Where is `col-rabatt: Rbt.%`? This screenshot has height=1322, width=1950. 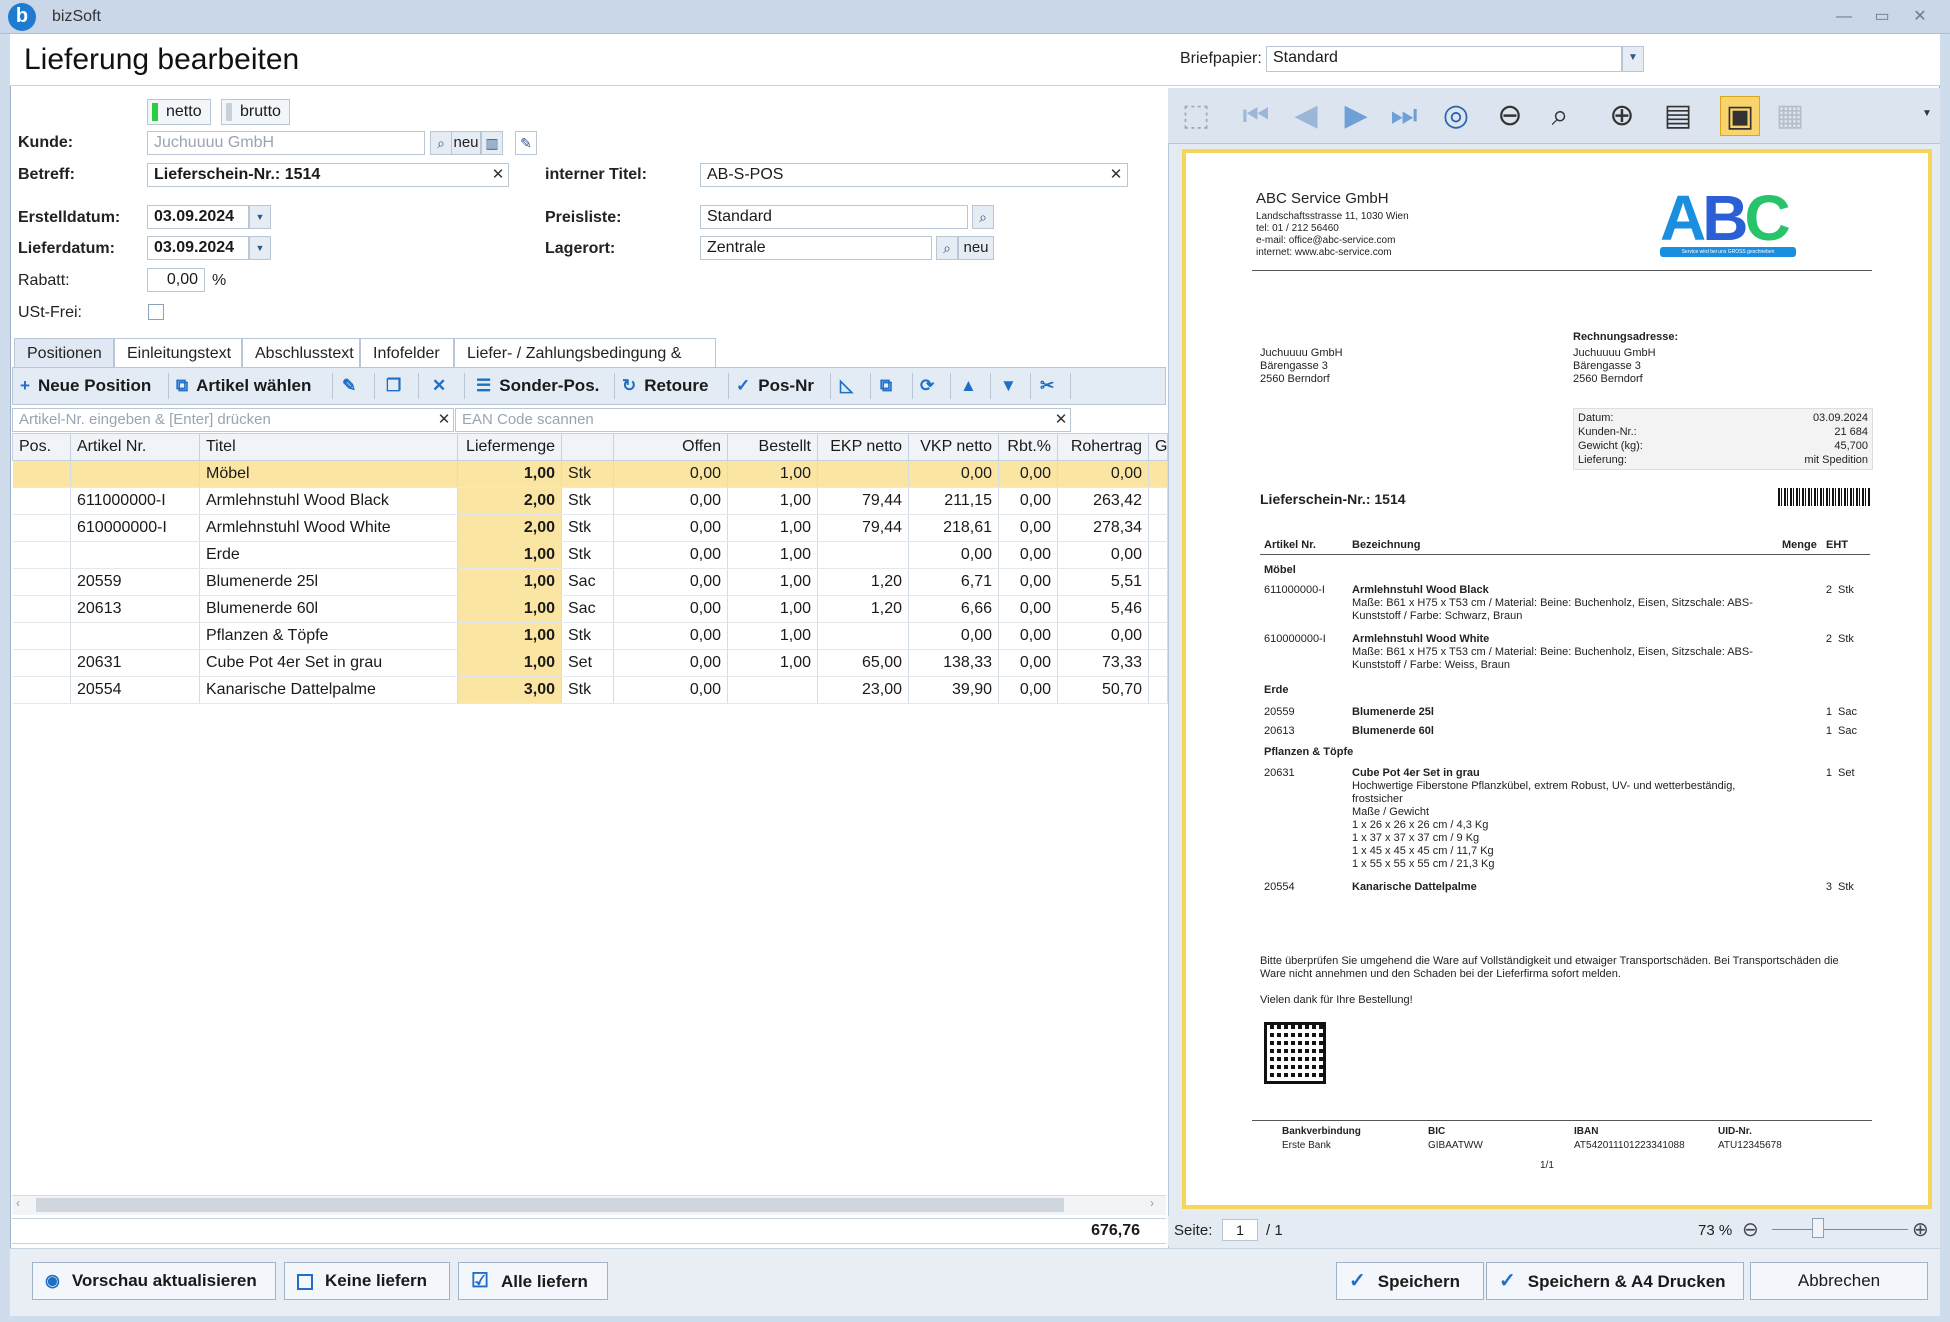 col-rabatt: Rbt.% is located at coordinates (1028, 447).